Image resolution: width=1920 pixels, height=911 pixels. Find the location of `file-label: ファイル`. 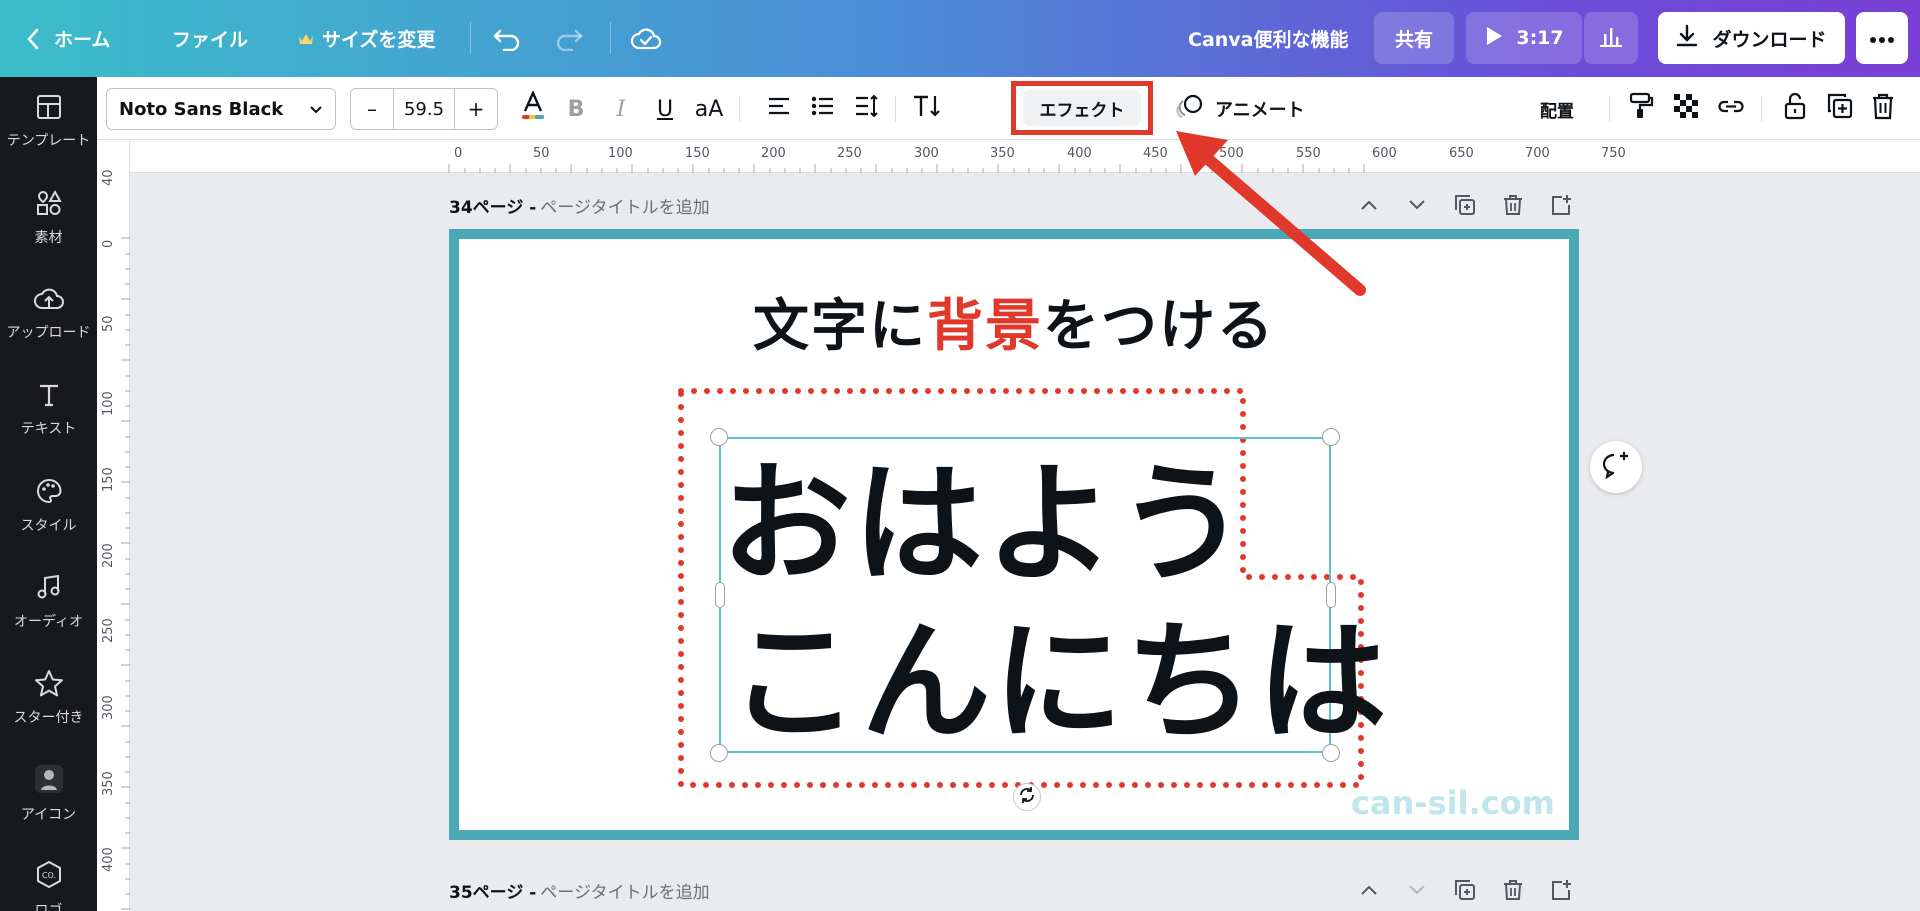

file-label: ファイル is located at coordinates (210, 40).